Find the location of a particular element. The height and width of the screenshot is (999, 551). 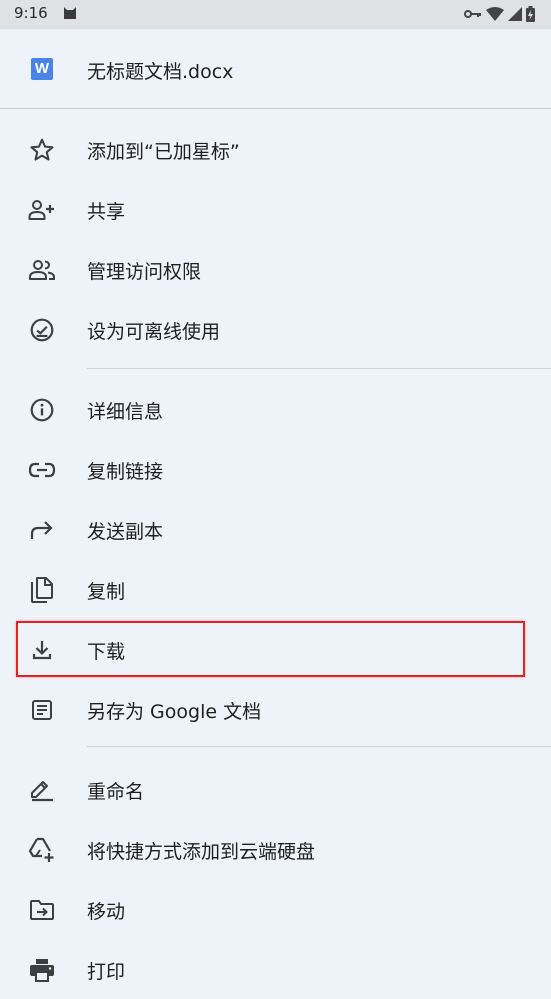

menu-item-copy-link: 复制链接 is located at coordinates (275, 469).